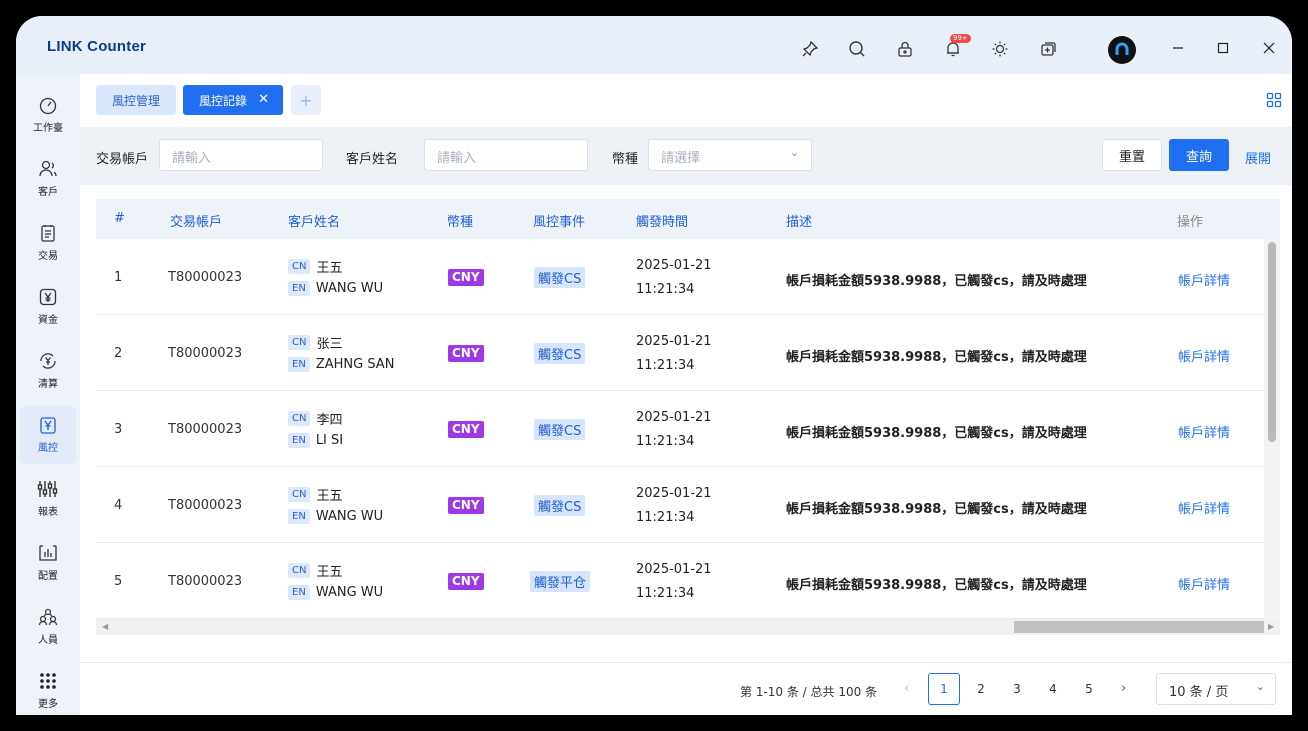 The image size is (1308, 731). I want to click on sidebar-item-staff: 人員, so click(48, 627).